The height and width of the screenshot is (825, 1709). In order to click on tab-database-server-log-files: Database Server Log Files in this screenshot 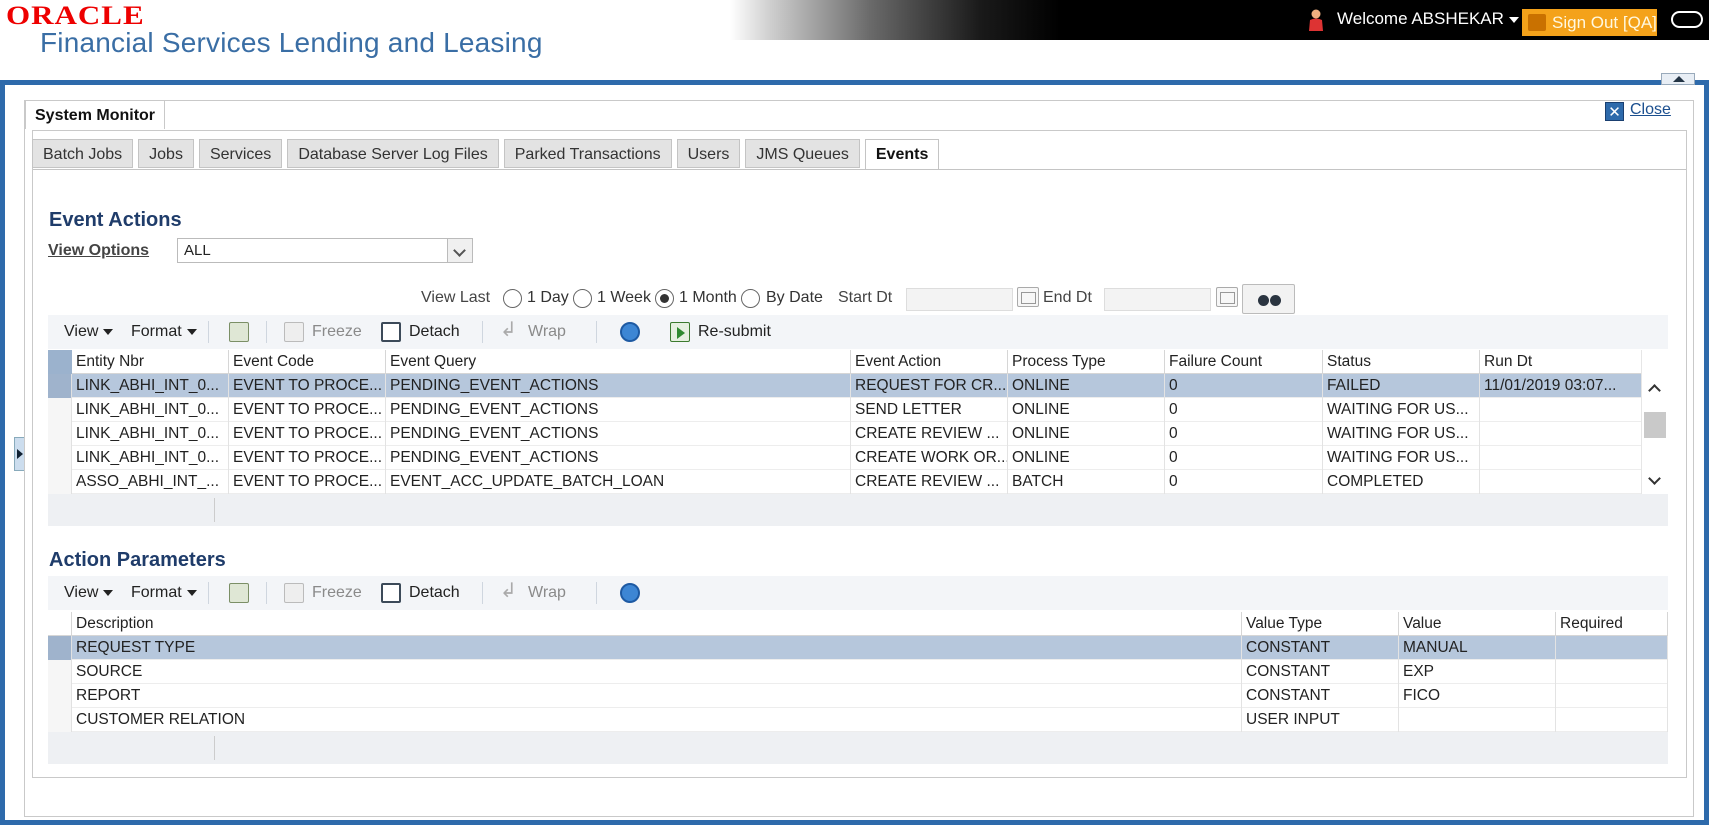, I will do `click(393, 153)`.